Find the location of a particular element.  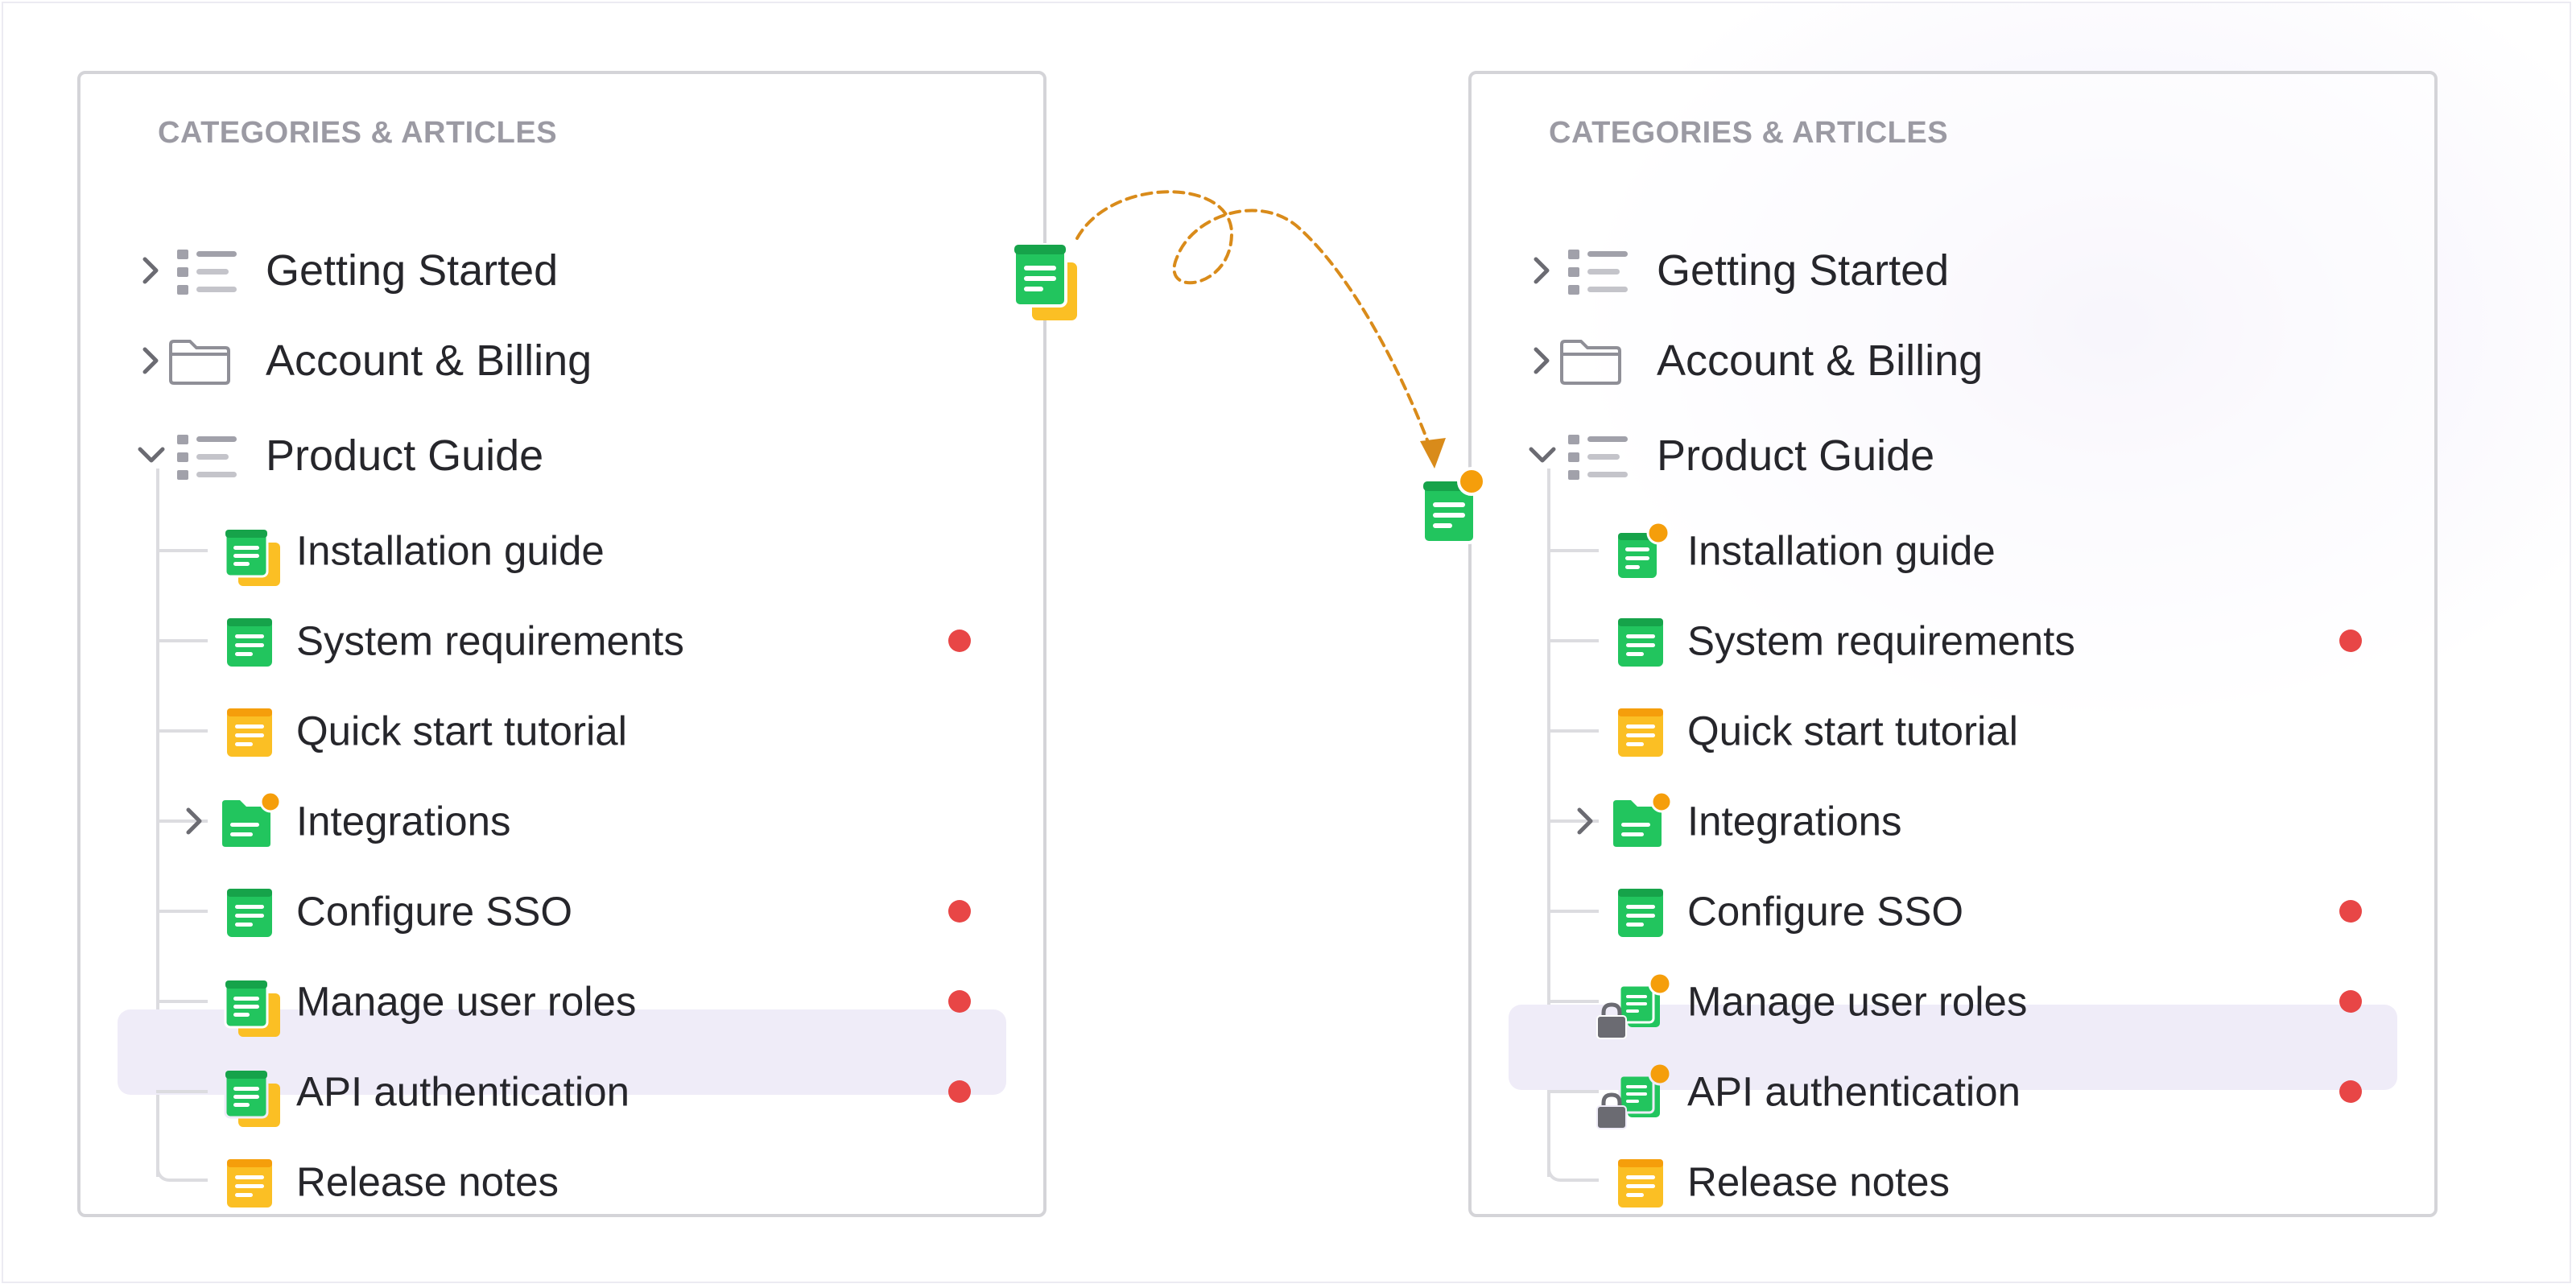

drop-target-doc-icon is located at coordinates (1454, 505).